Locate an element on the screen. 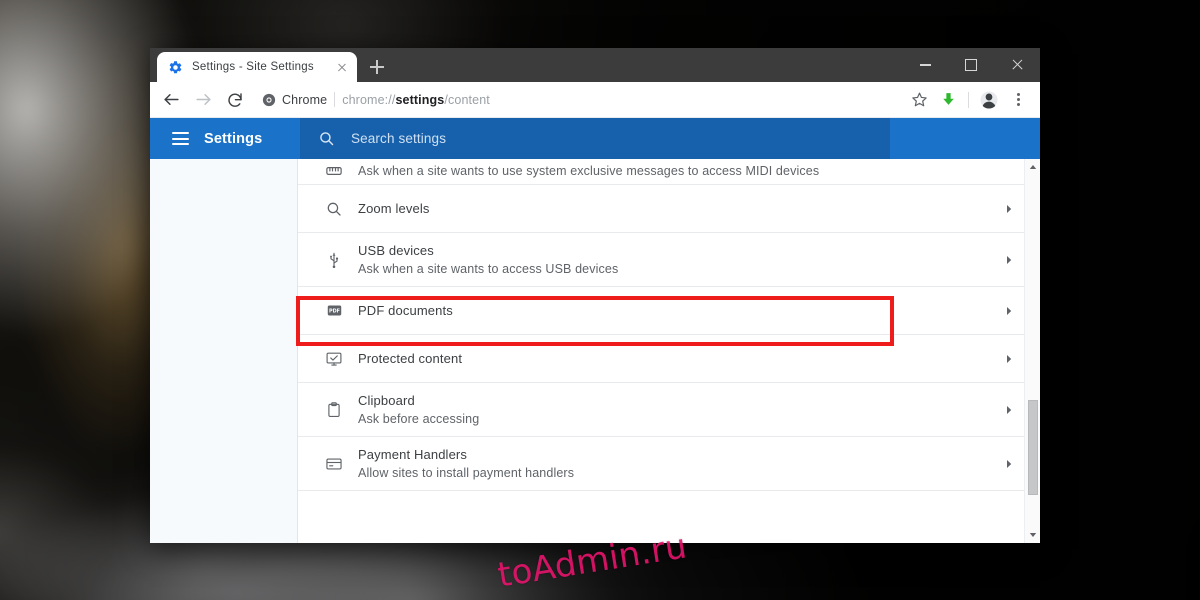  close-icon is located at coordinates (1017, 65).